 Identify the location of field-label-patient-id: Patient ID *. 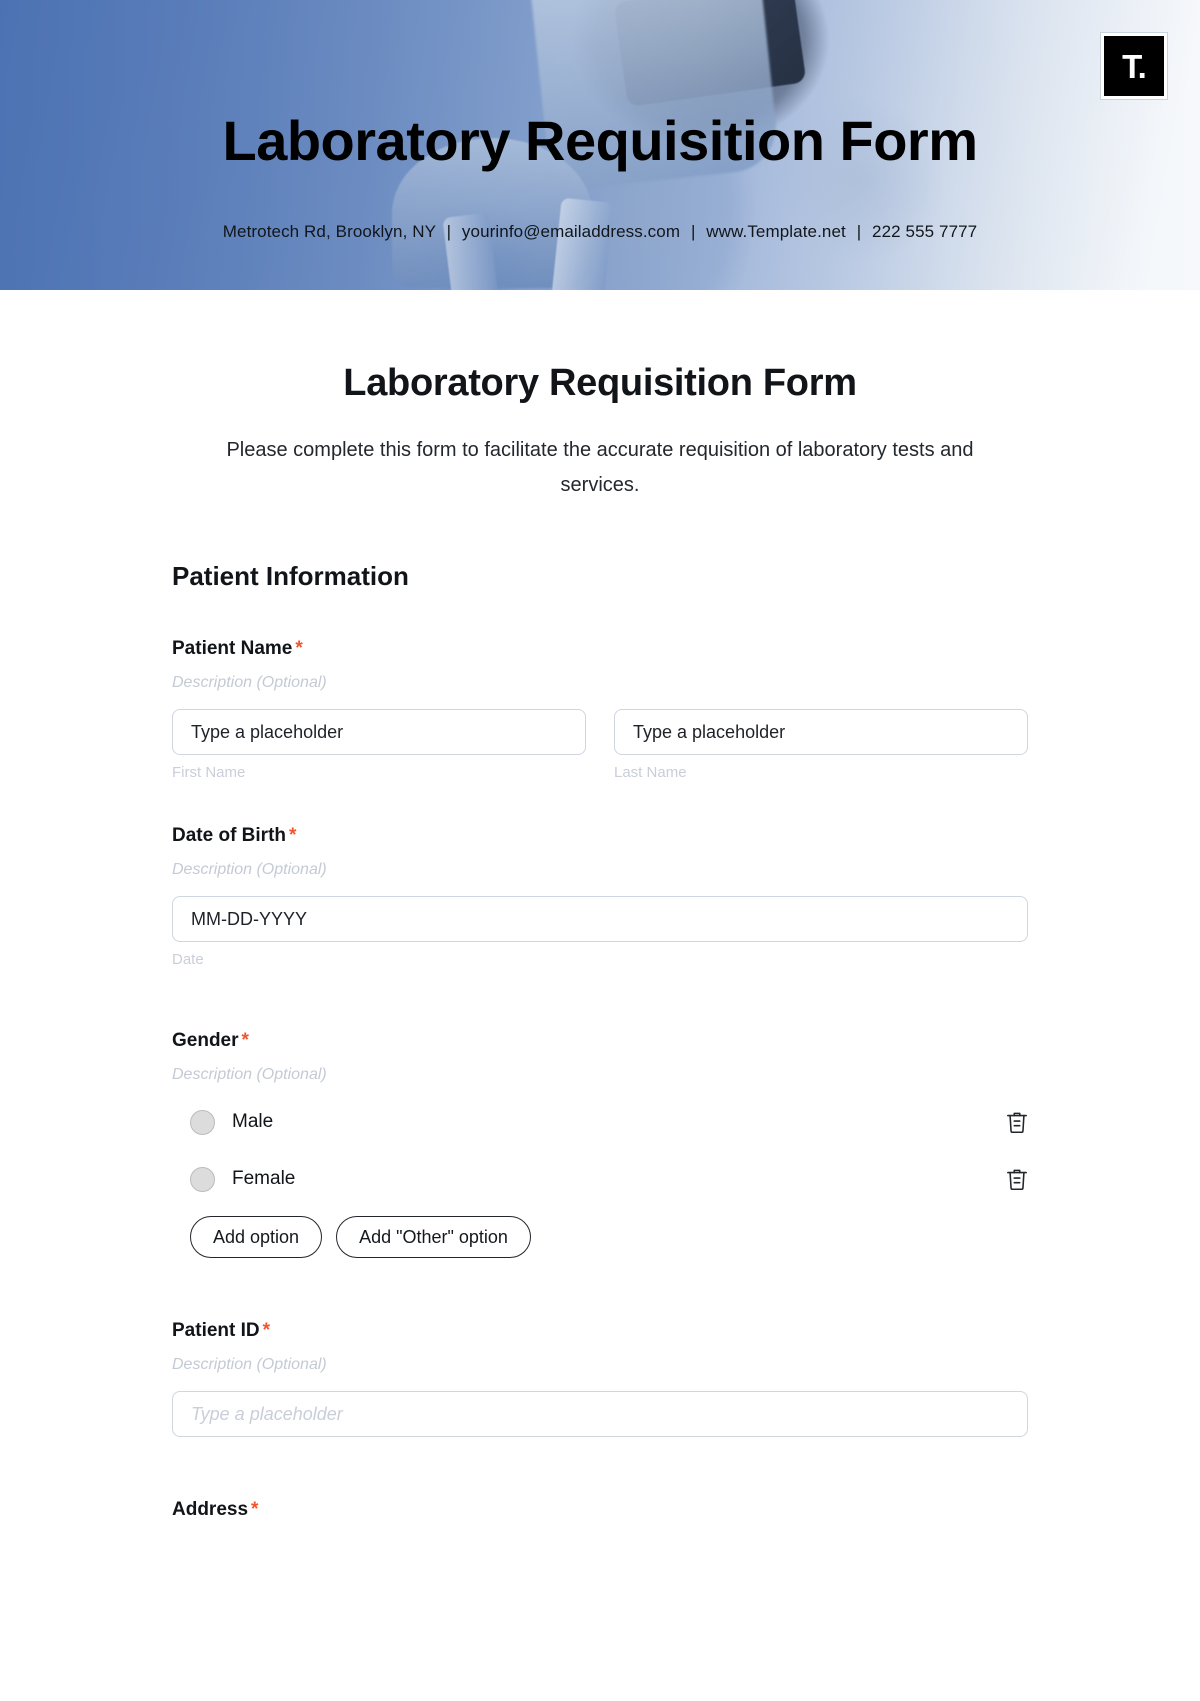
(600, 1331).